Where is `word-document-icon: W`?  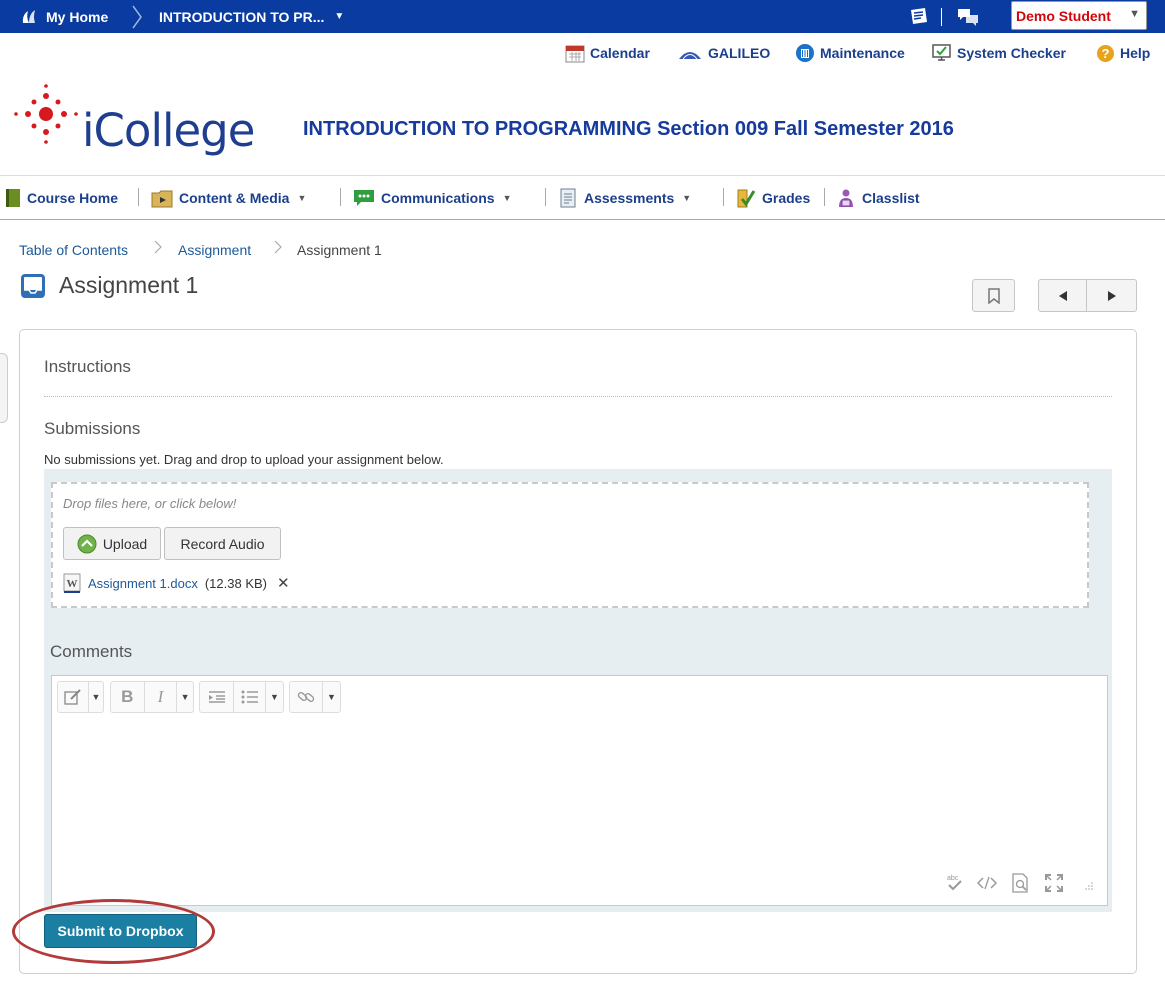 word-document-icon: W is located at coordinates (72, 583).